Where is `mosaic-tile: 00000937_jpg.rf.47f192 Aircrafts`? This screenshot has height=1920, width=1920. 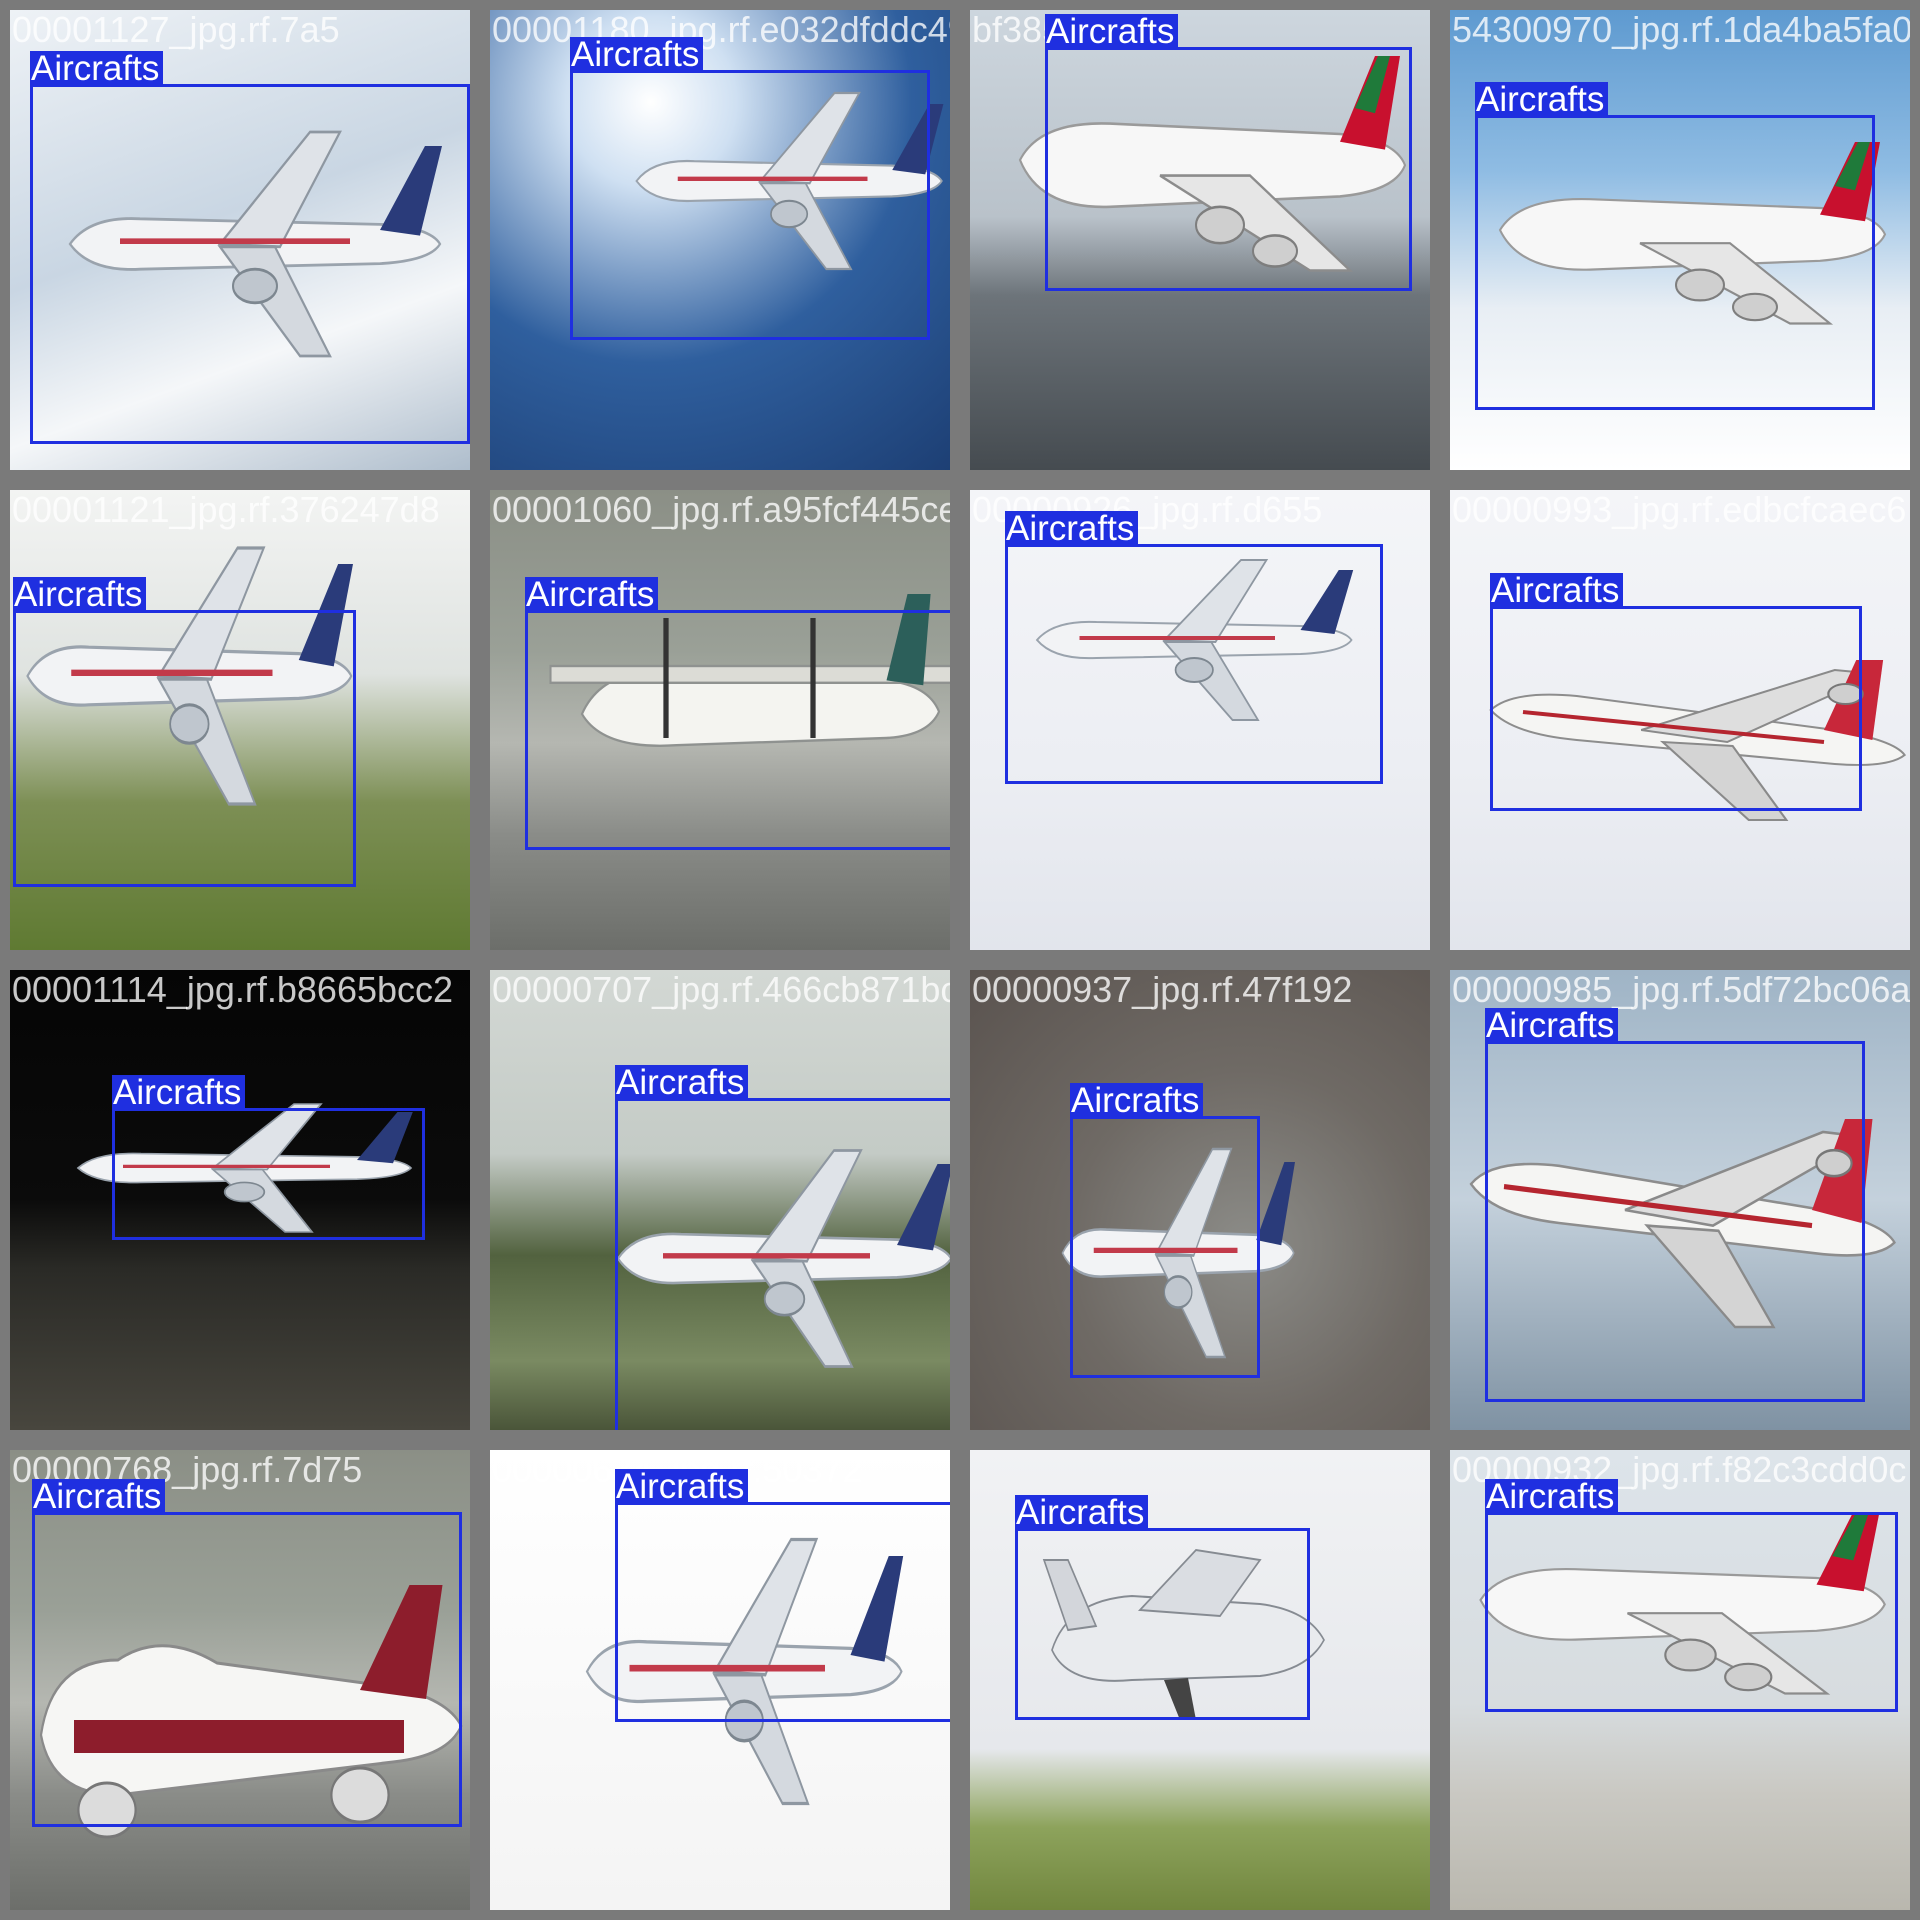 mosaic-tile: 00000937_jpg.rf.47f192 Aircrafts is located at coordinates (1200, 1200).